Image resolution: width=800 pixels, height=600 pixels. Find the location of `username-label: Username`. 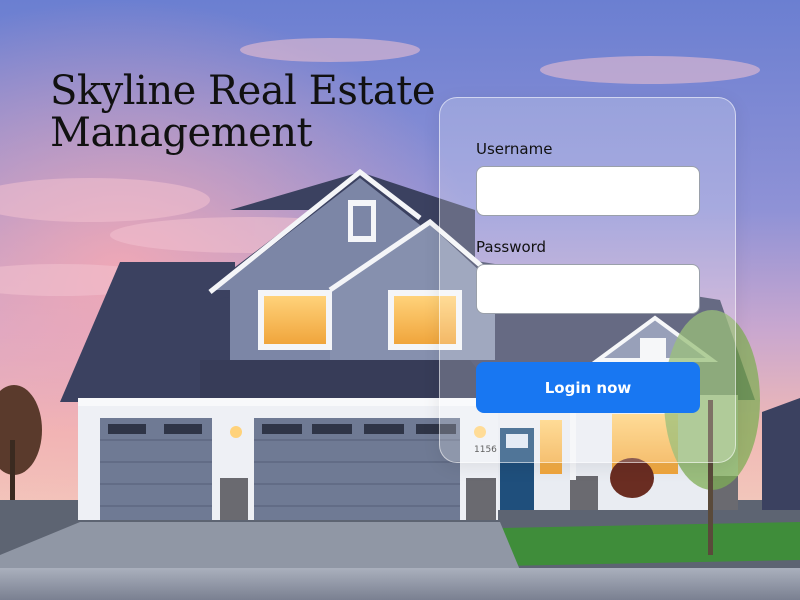

username-label: Username is located at coordinates (514, 149).